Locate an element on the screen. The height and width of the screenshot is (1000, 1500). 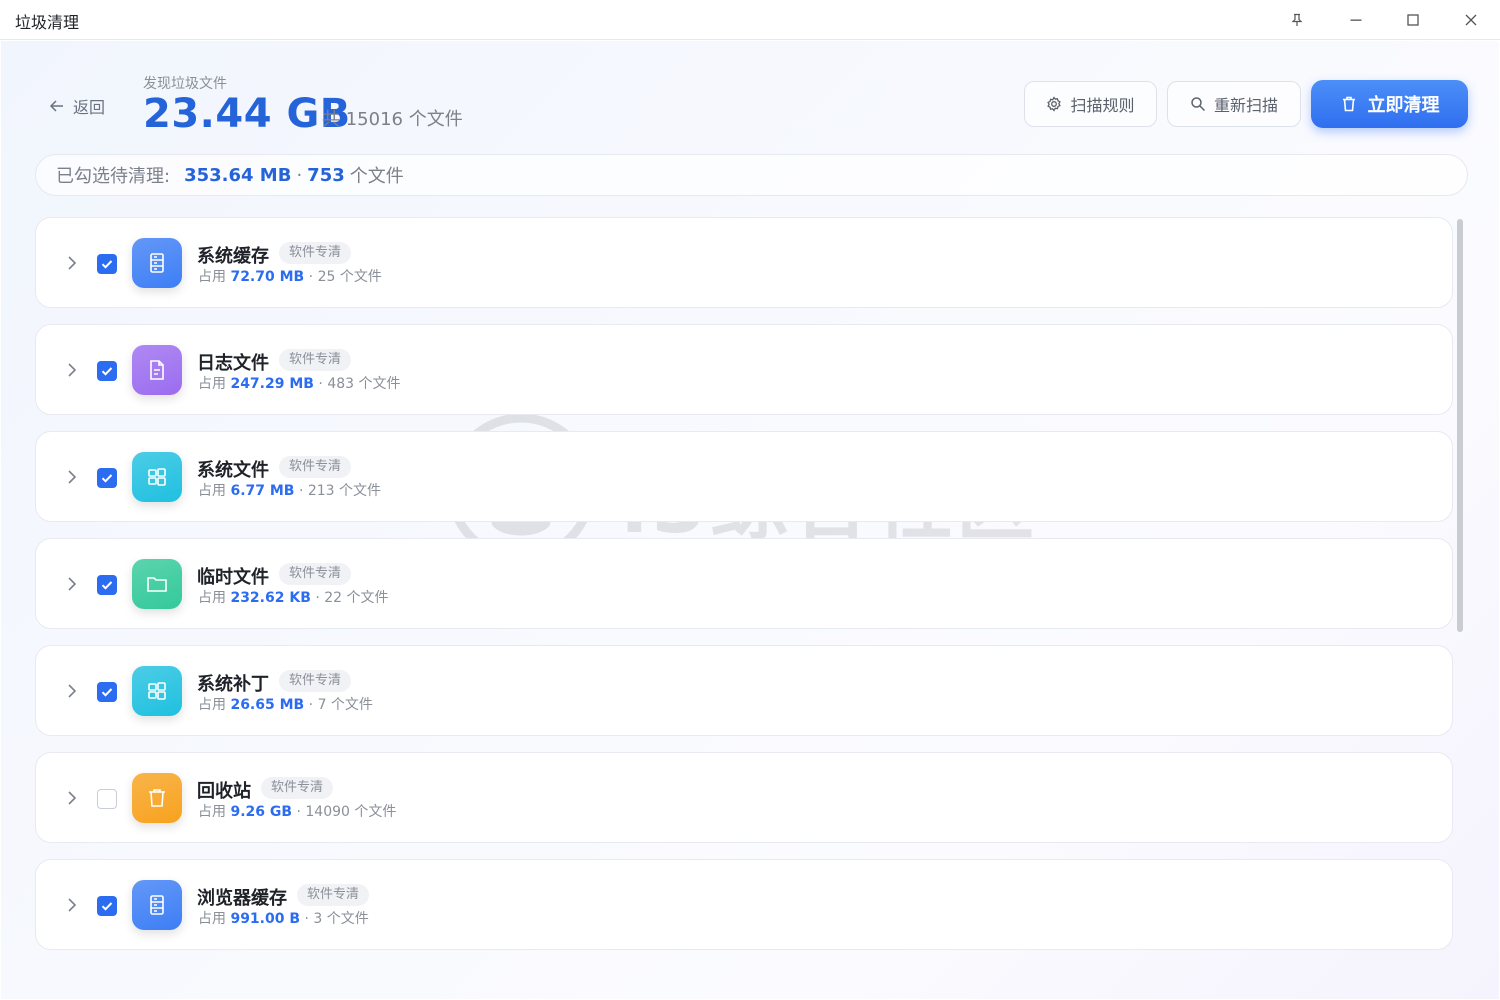
category-name: 日志文件 is located at coordinates (233, 363).